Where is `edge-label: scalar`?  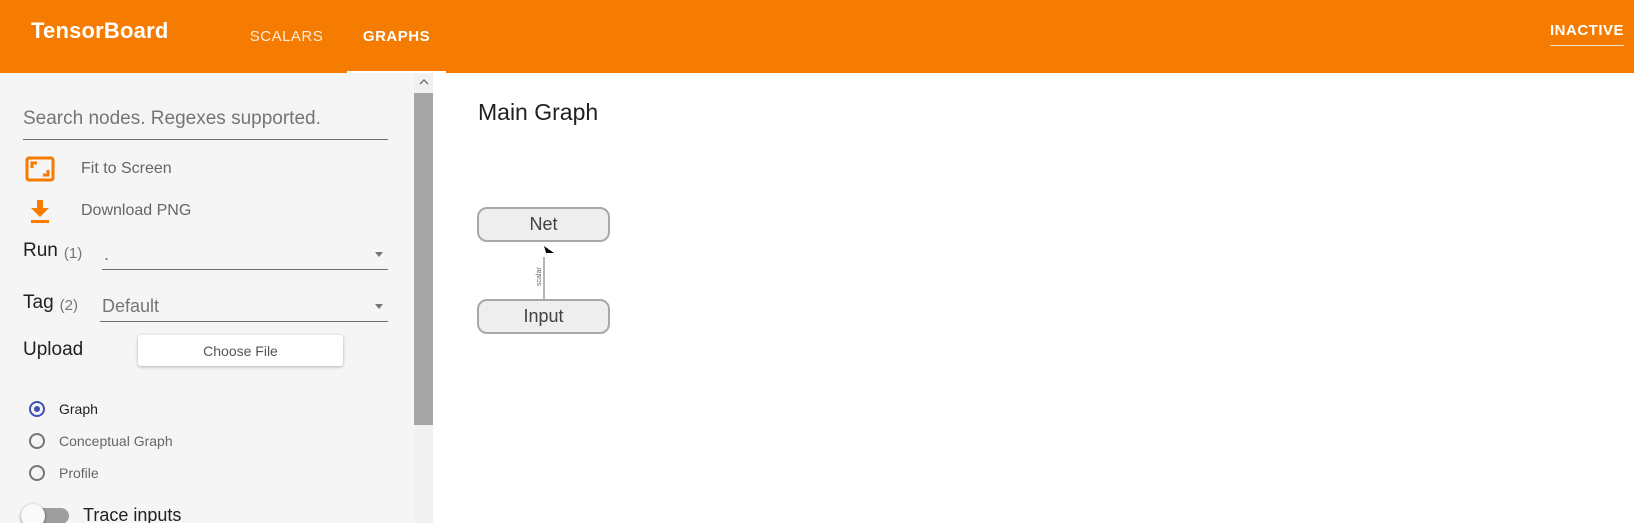 edge-label: scalar is located at coordinates (539, 276).